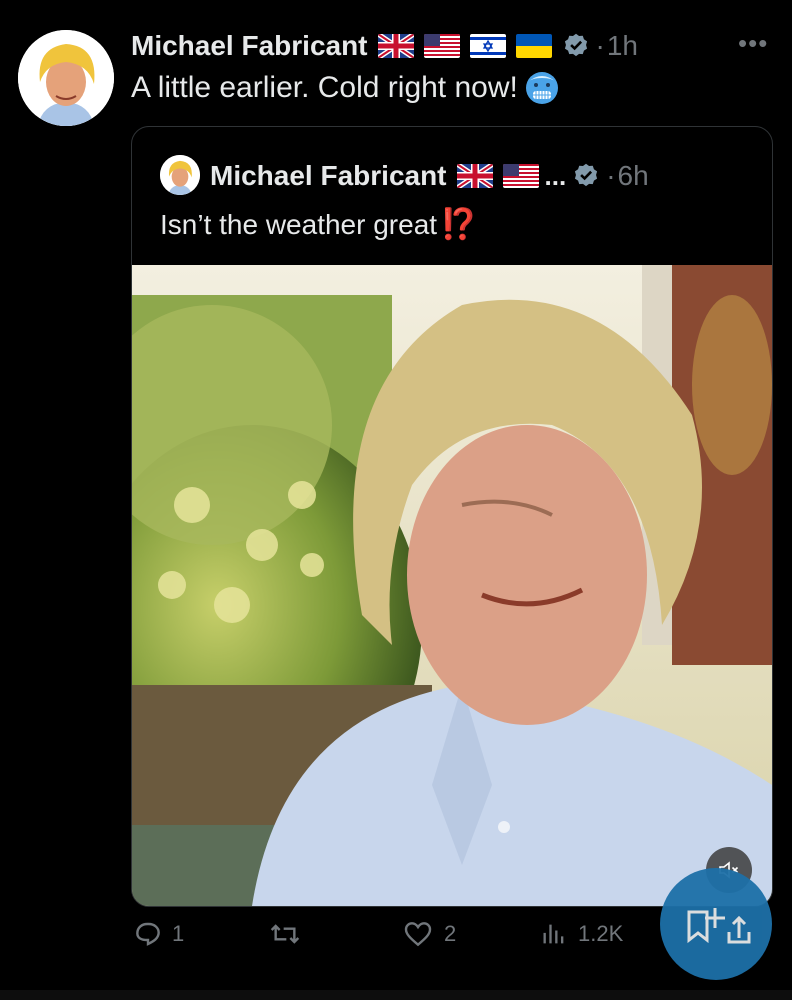 The image size is (792, 1000). What do you see at coordinates (553, 934) in the screenshot?
I see `views-chart-icon` at bounding box center [553, 934].